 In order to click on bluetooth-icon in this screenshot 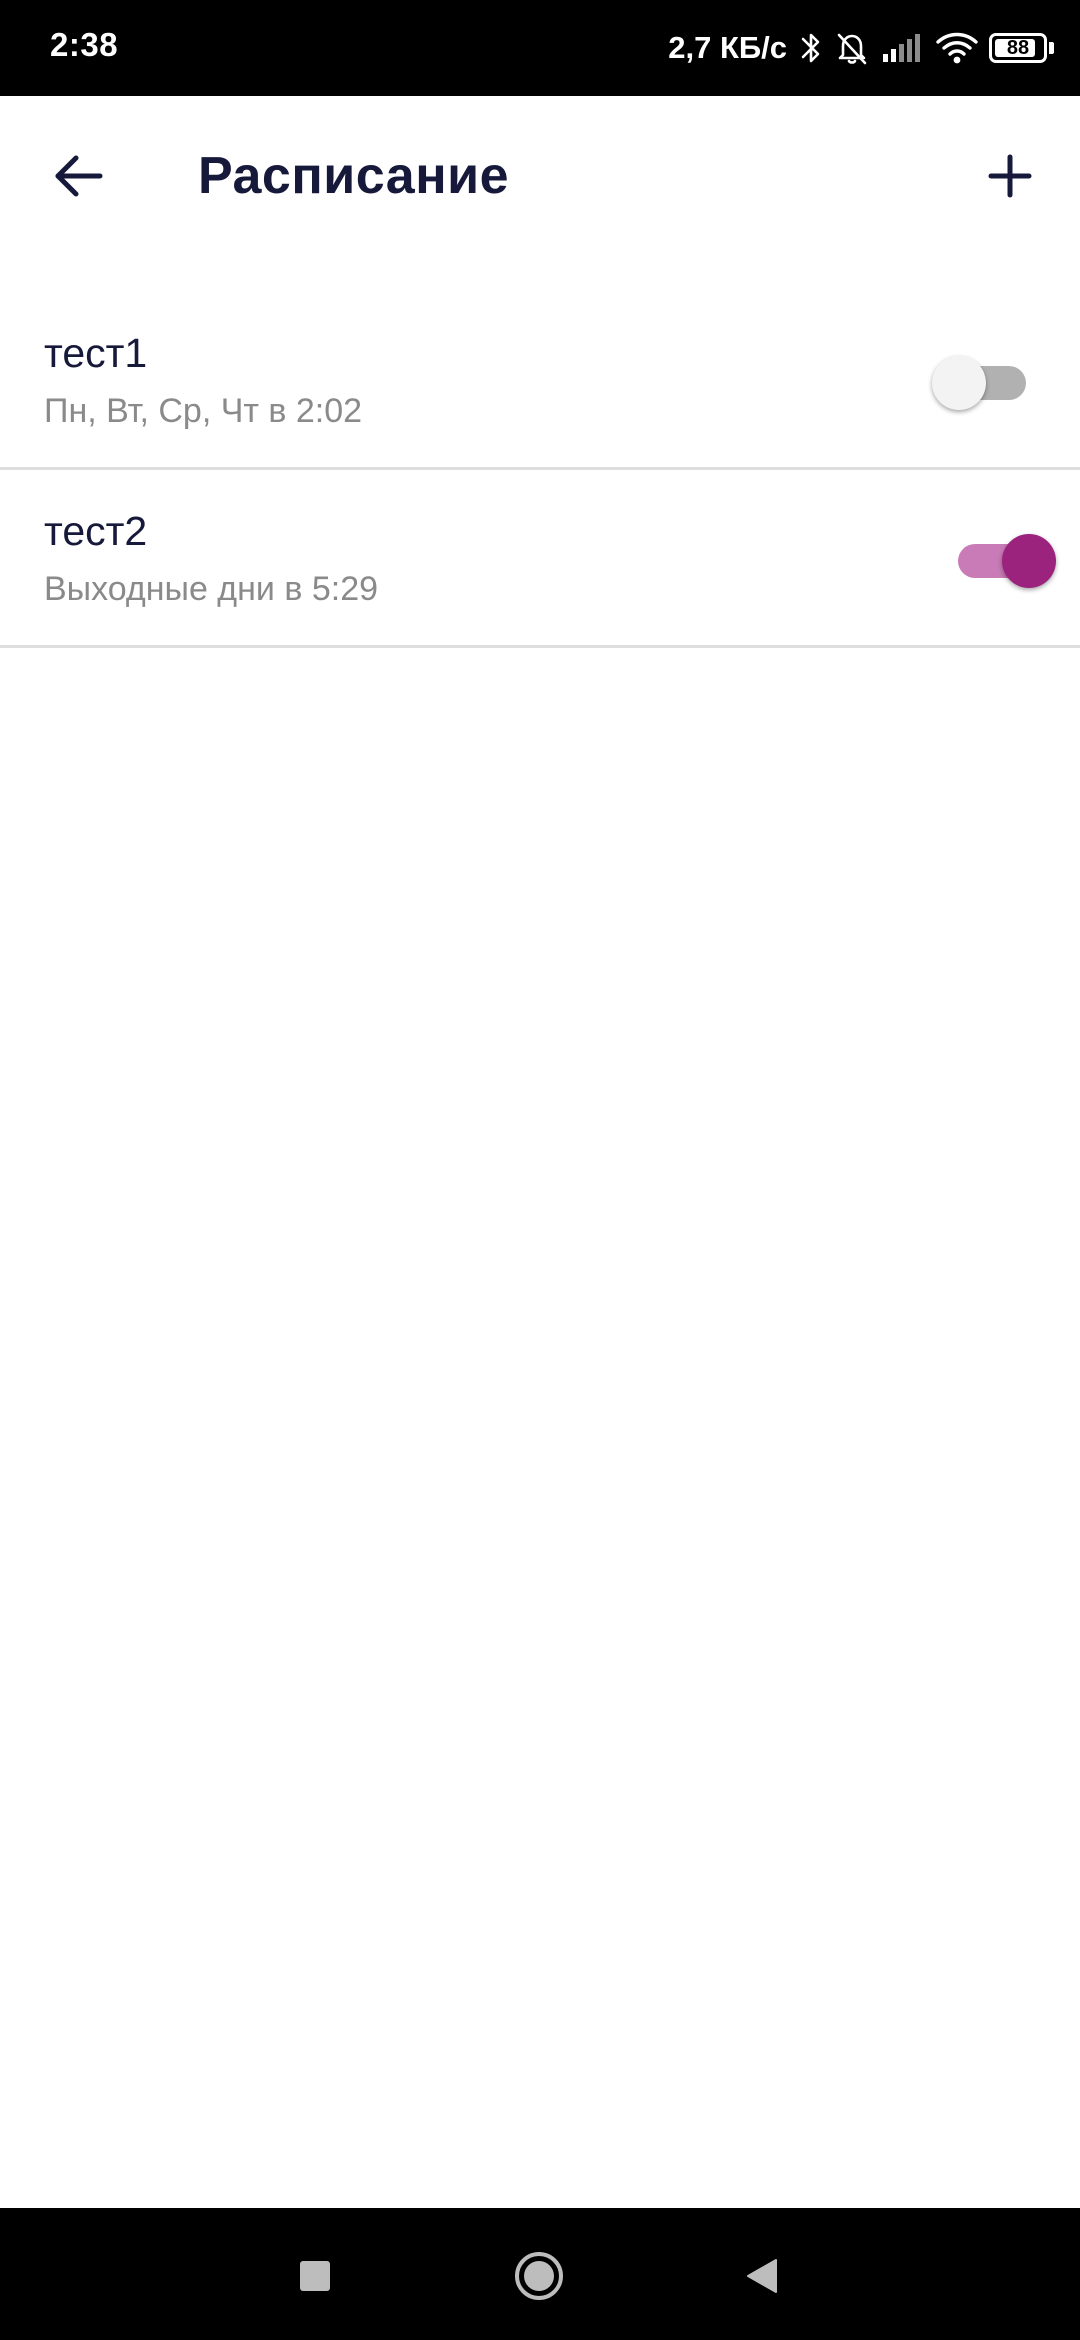, I will do `click(811, 48)`.